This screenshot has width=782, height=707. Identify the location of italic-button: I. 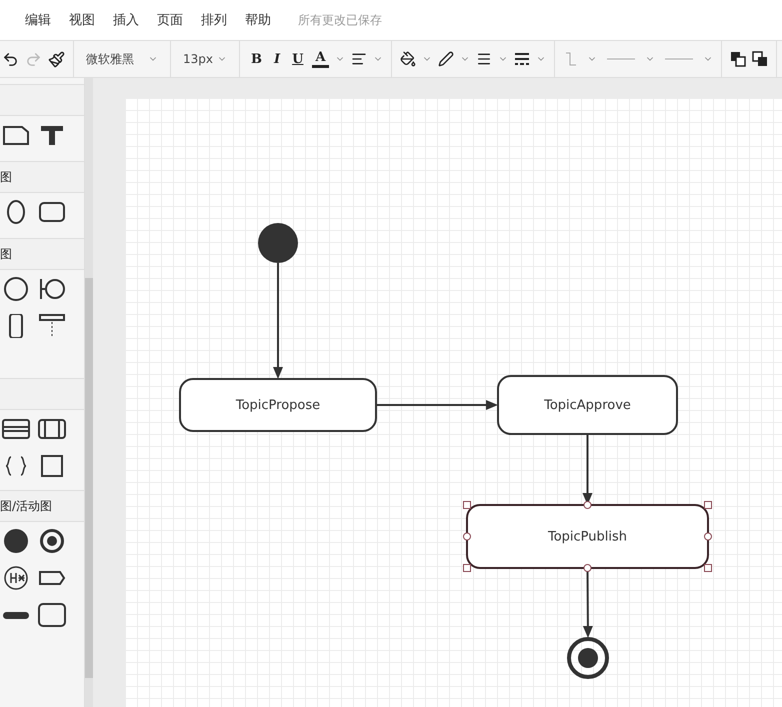
(277, 59).